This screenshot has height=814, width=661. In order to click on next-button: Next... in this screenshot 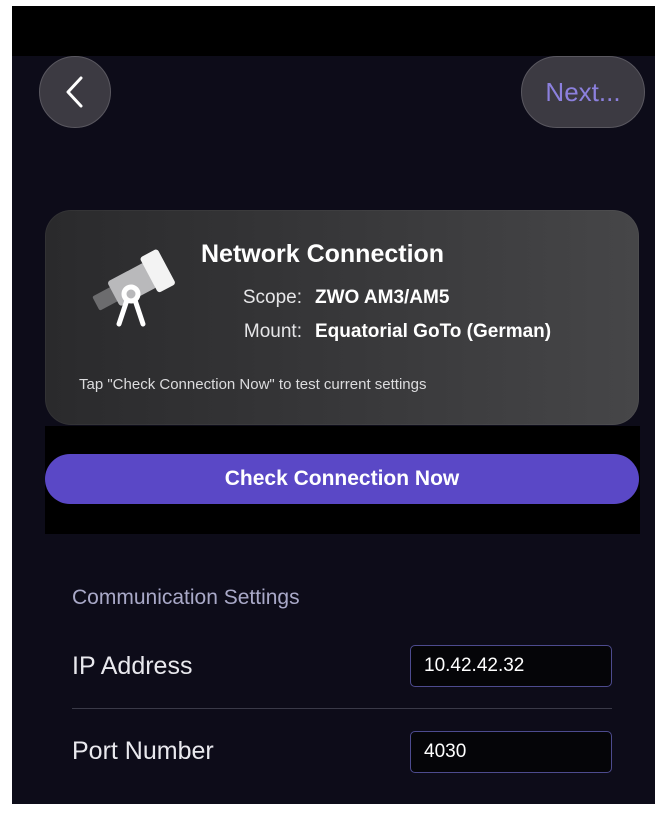, I will do `click(583, 92)`.